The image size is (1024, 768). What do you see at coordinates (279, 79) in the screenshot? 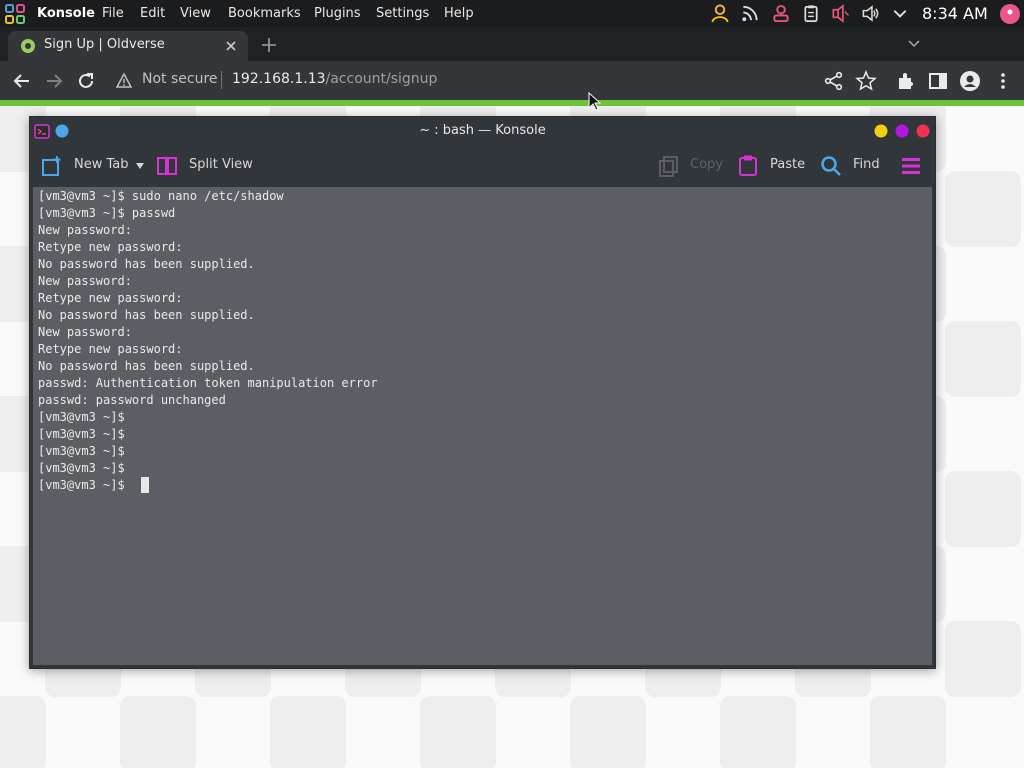
I see `url-host: 192.168.1.13` at bounding box center [279, 79].